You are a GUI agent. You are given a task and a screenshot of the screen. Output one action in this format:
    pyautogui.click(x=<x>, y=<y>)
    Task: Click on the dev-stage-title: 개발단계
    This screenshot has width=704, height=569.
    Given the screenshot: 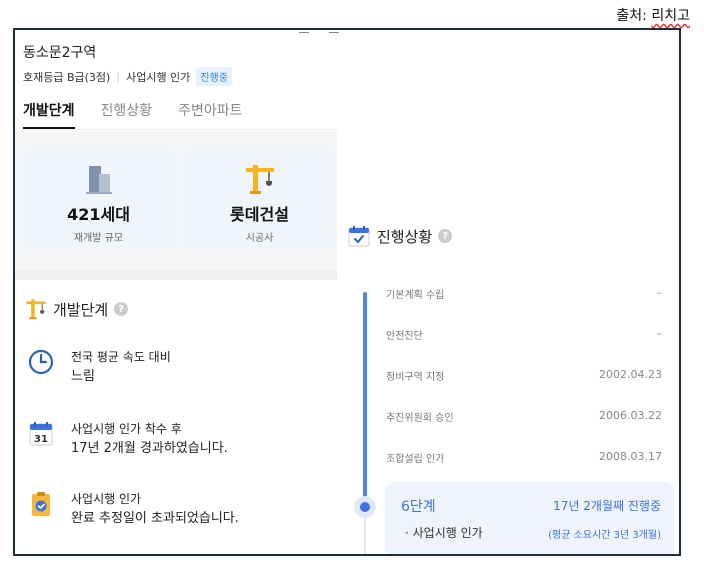 What is the action you would take?
    pyautogui.click(x=81, y=309)
    